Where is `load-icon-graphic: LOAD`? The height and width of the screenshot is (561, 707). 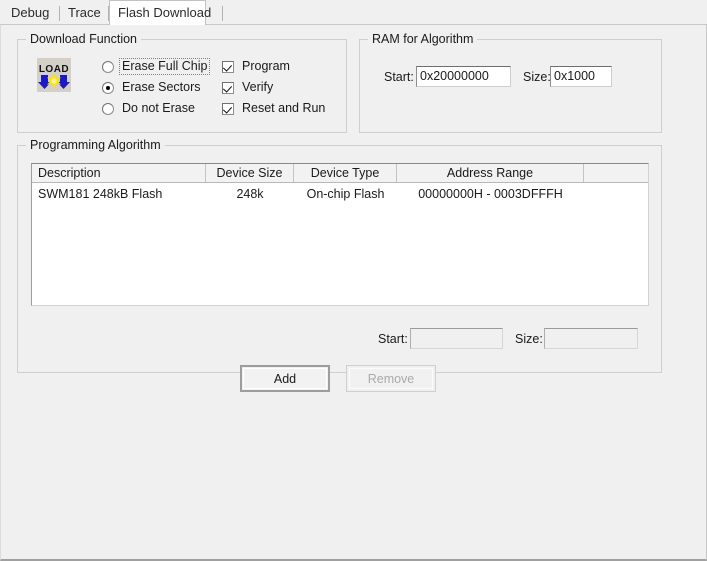
load-icon-graphic: LOAD is located at coordinates (54, 75).